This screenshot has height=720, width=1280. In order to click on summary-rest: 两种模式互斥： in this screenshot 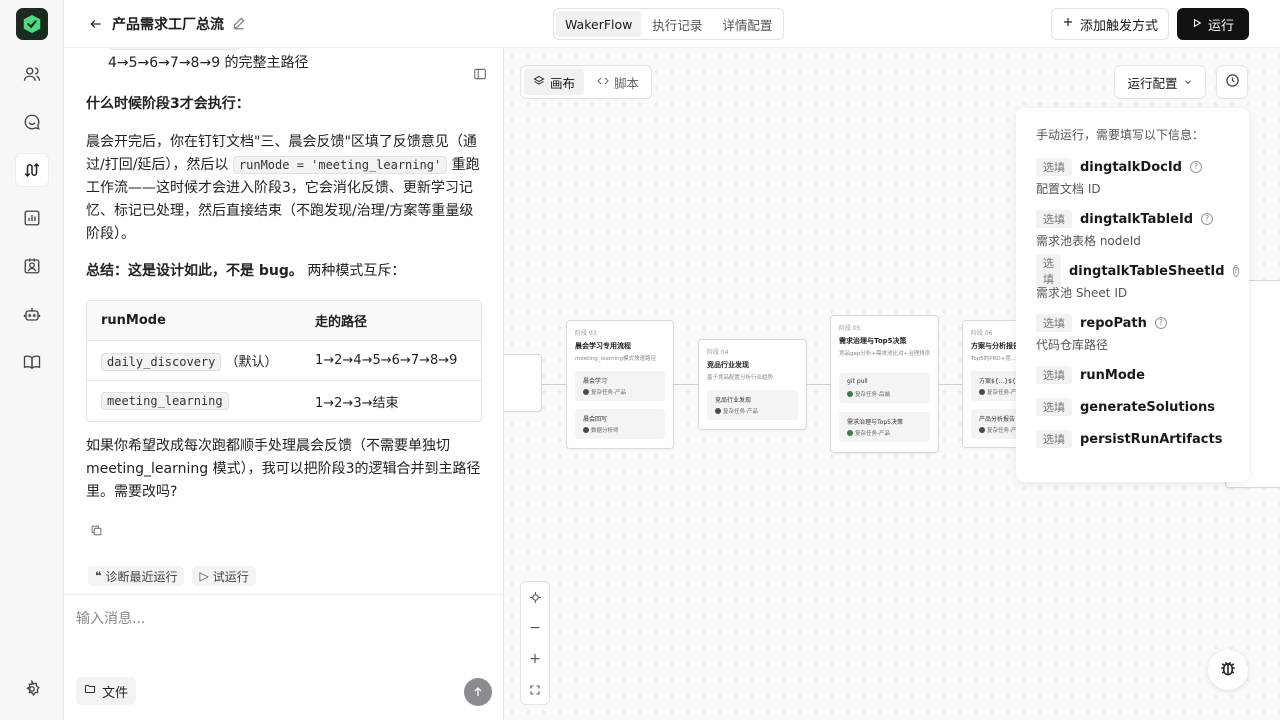, I will do `click(356, 271)`.